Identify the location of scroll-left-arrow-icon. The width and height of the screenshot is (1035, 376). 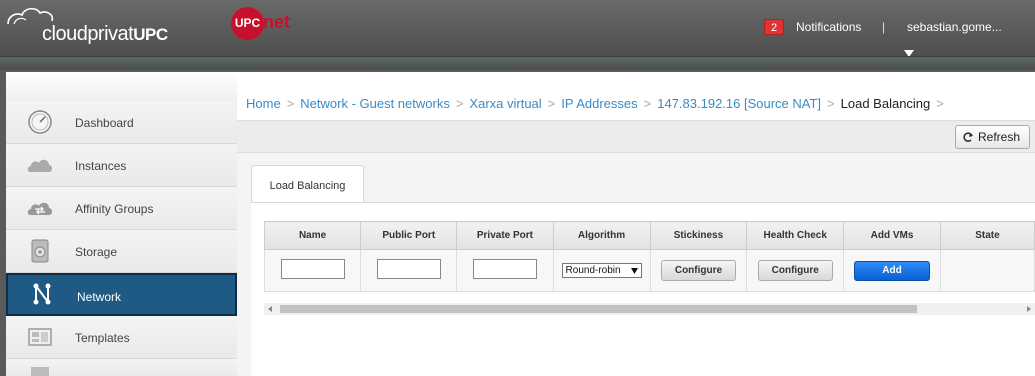
(270, 309).